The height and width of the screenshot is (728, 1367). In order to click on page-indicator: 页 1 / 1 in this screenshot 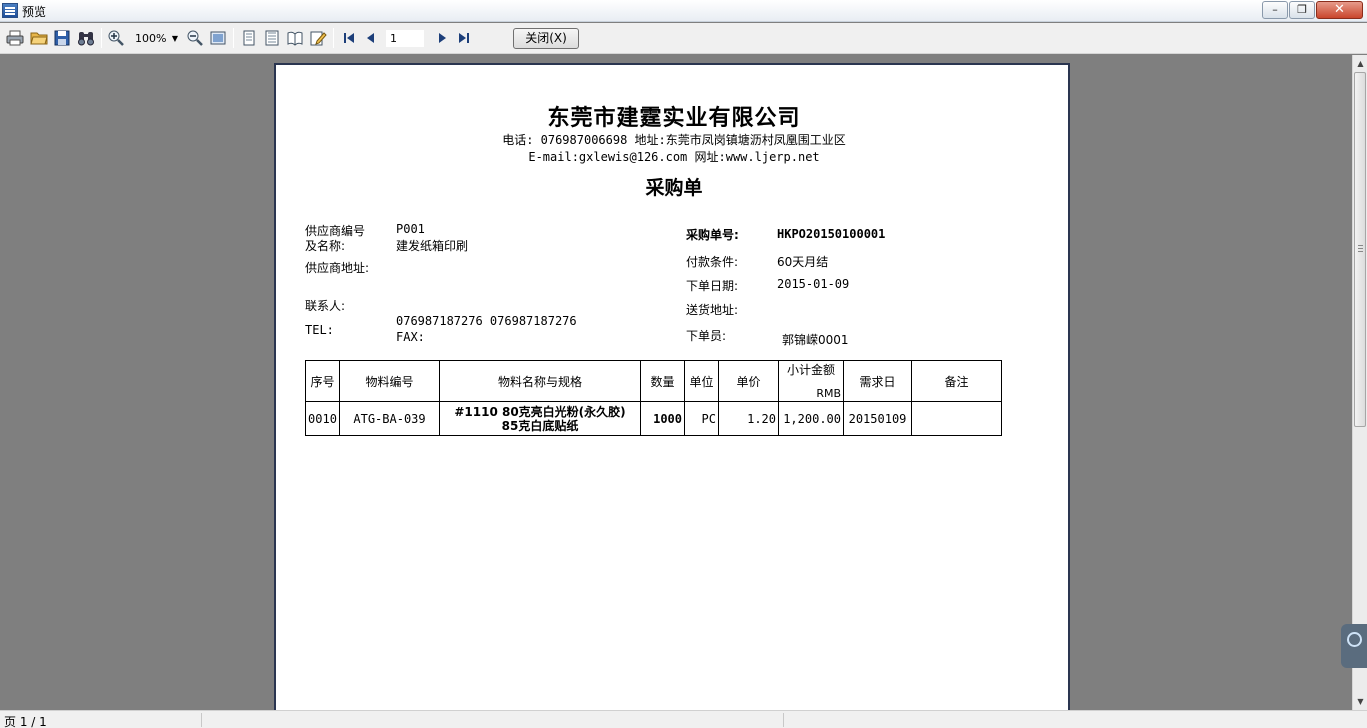, I will do `click(25, 721)`.